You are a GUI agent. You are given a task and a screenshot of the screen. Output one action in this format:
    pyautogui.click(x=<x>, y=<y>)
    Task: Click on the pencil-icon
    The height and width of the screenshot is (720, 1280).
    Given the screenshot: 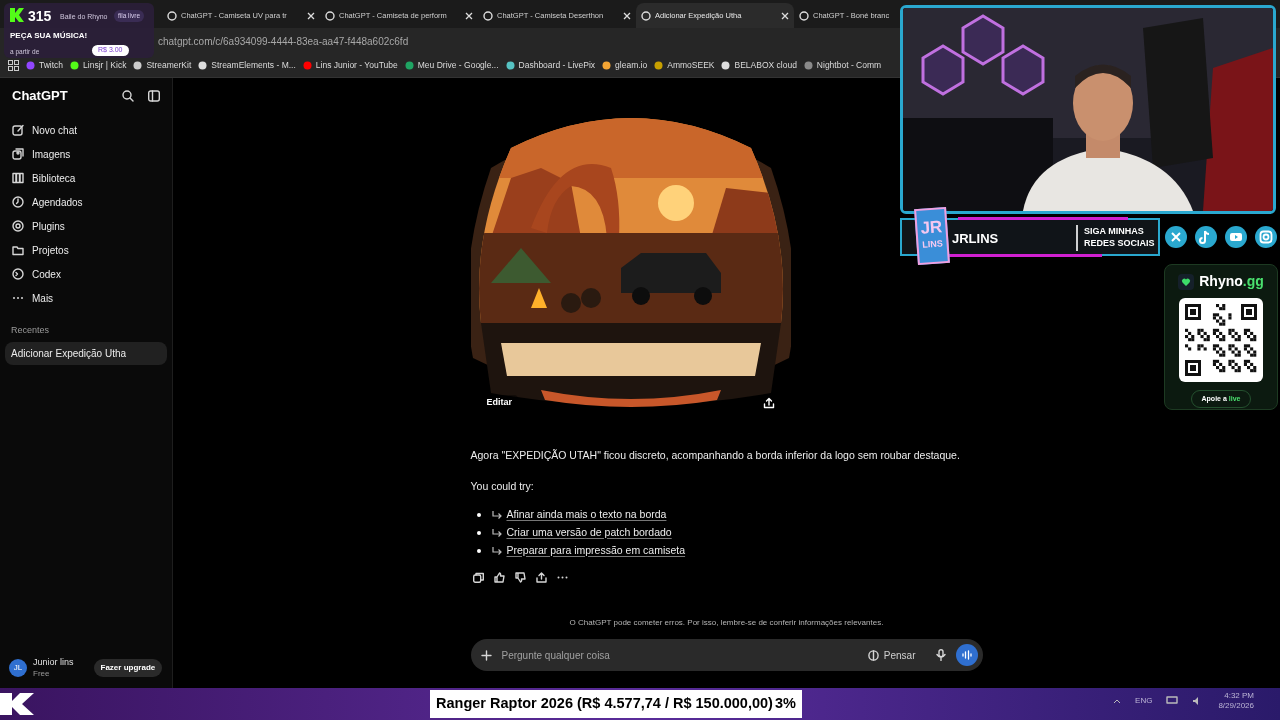 What is the action you would take?
    pyautogui.click(x=18, y=130)
    